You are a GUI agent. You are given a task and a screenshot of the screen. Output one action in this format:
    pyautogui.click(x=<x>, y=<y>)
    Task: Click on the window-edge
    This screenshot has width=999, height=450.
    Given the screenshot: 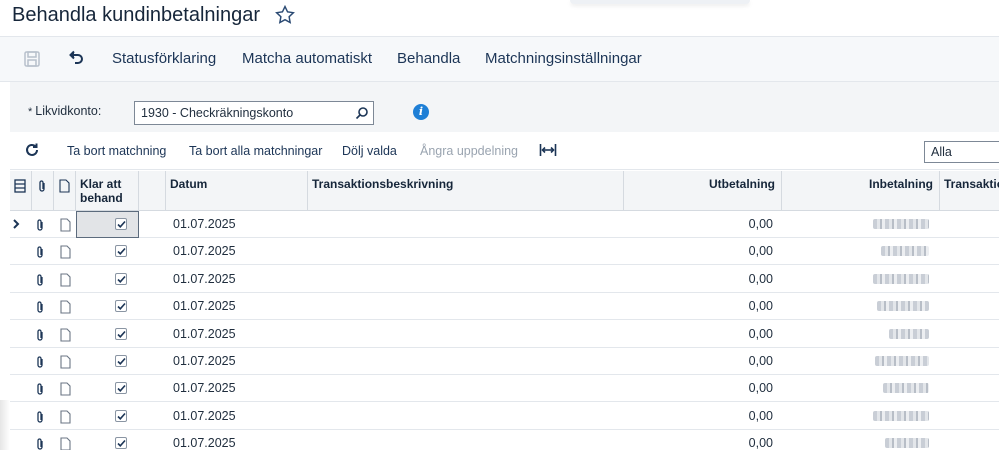 What is the action you would take?
    pyautogui.click(x=5, y=425)
    